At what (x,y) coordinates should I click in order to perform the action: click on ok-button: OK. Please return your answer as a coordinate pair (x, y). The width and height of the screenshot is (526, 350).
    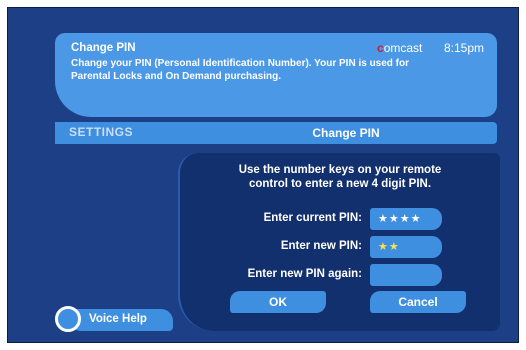
    Looking at the image, I should click on (278, 302).